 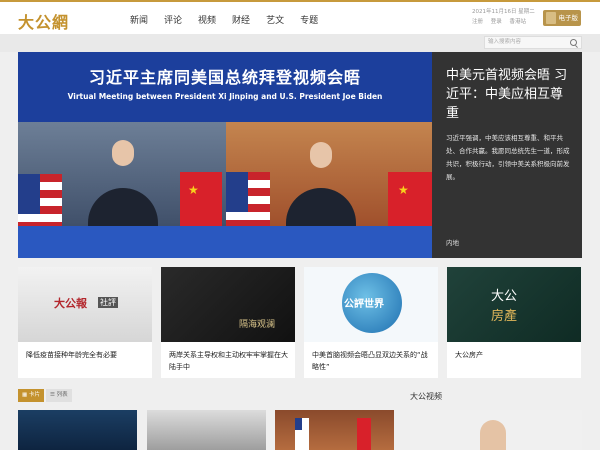 I want to click on tab-card-view: ▦ 卡片, so click(x=31, y=395).